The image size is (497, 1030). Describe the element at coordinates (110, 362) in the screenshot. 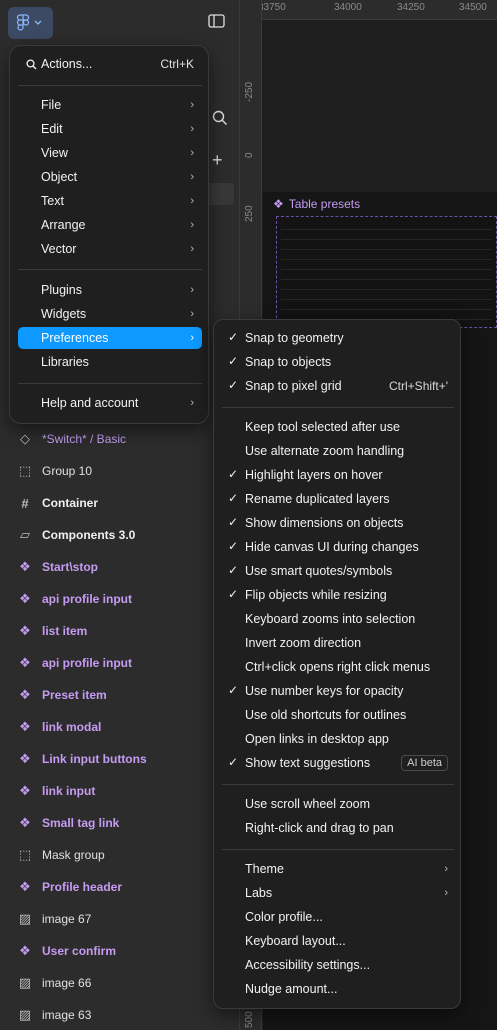

I see `menu-item-libraries: Libraries` at that location.